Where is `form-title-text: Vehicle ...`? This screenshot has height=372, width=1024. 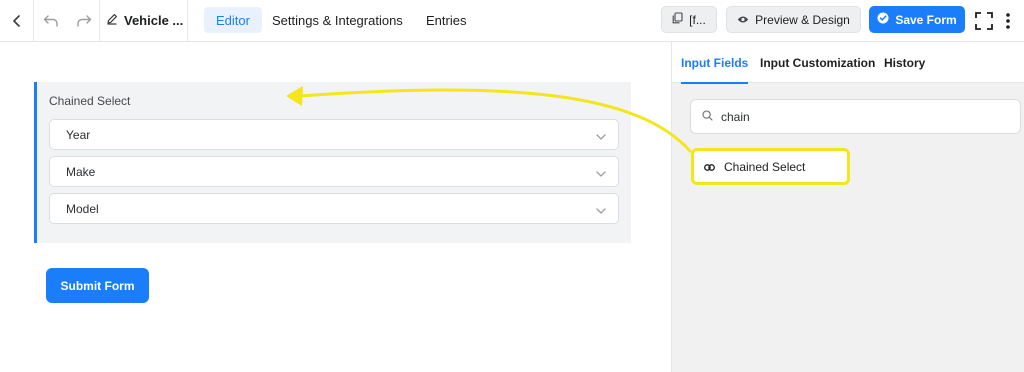
form-title-text: Vehicle ... is located at coordinates (154, 20).